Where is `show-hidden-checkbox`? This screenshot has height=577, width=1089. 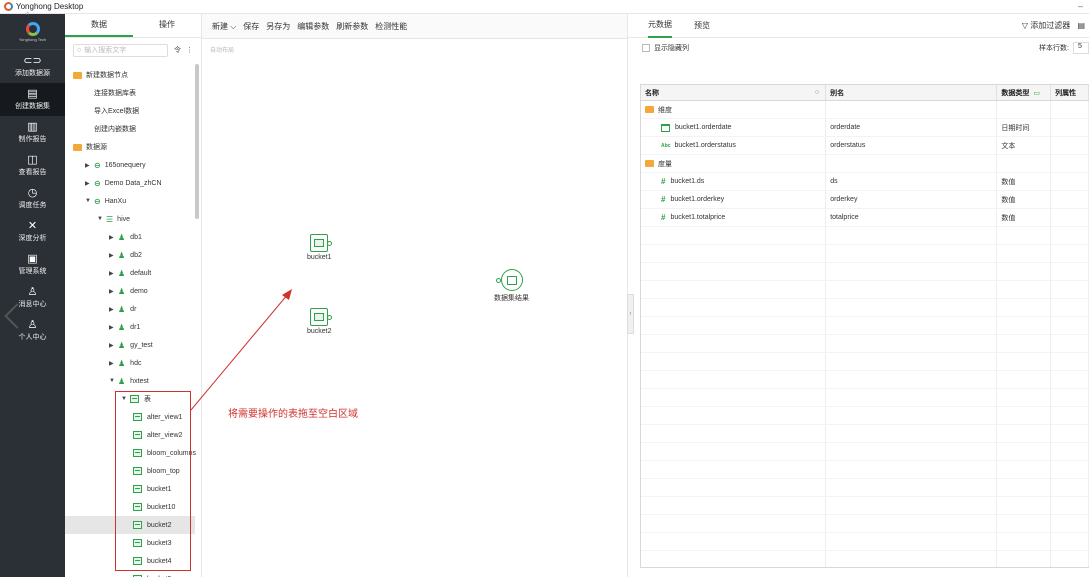 show-hidden-checkbox is located at coordinates (646, 48).